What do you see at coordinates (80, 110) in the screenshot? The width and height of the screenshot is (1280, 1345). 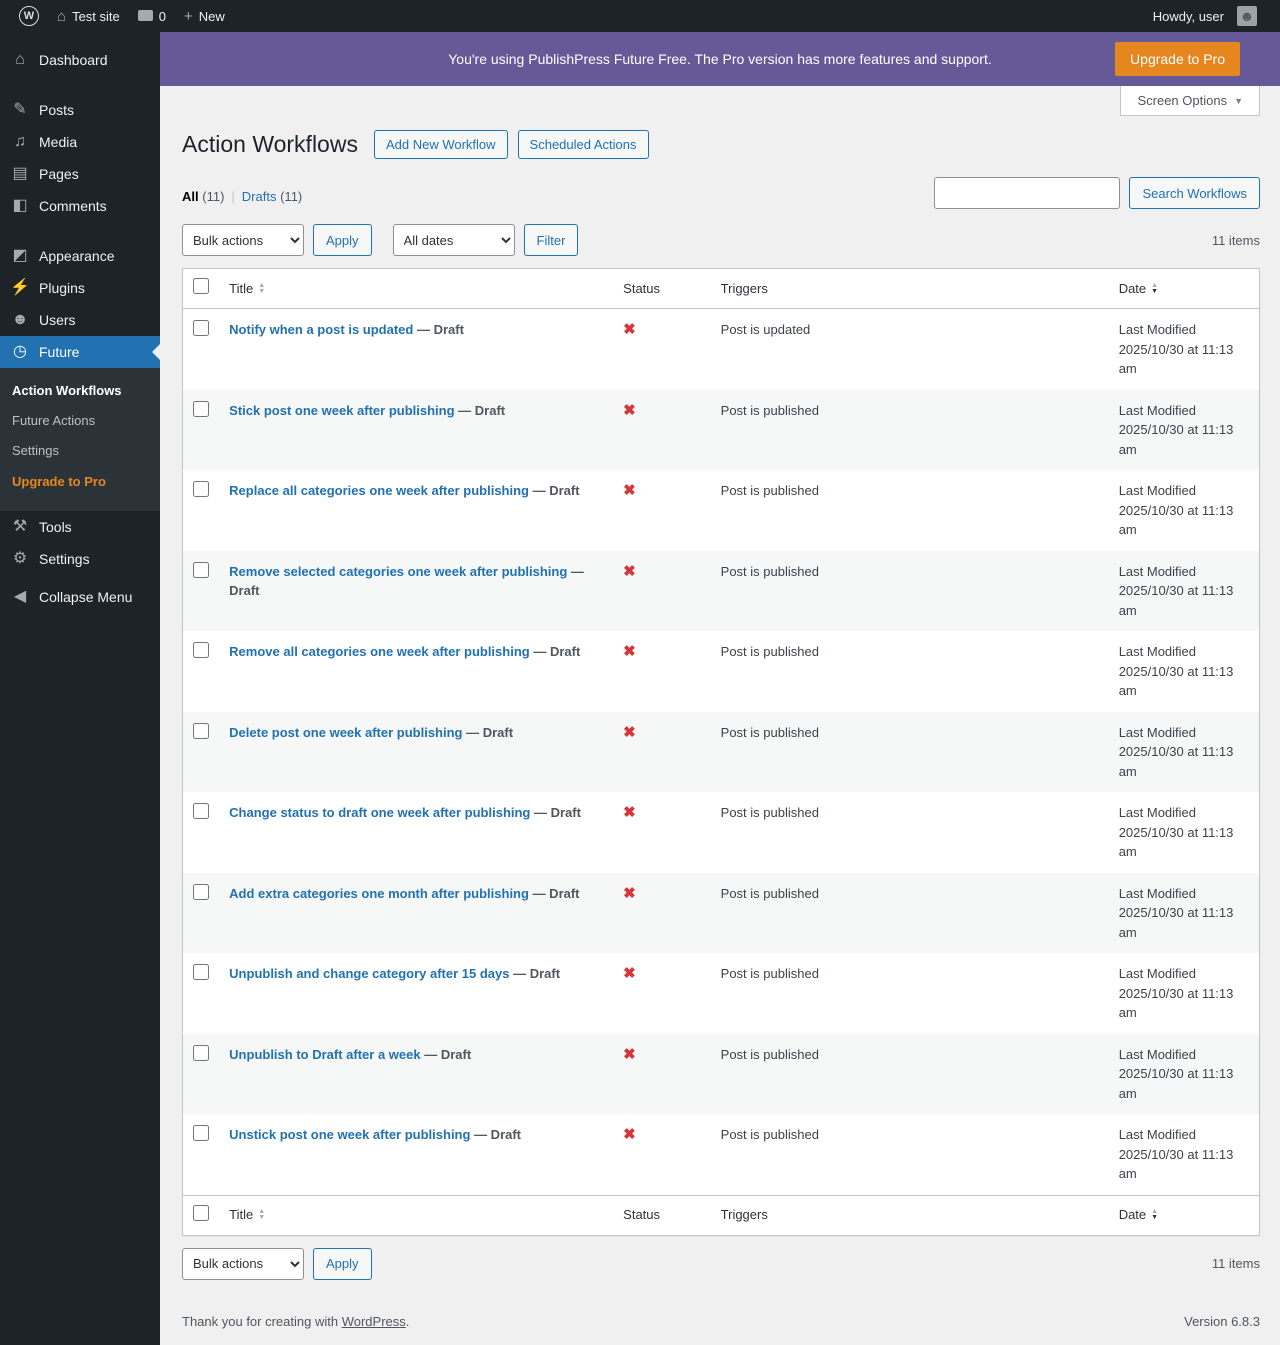 I see `sidebar-item-posts: ✎ Posts` at bounding box center [80, 110].